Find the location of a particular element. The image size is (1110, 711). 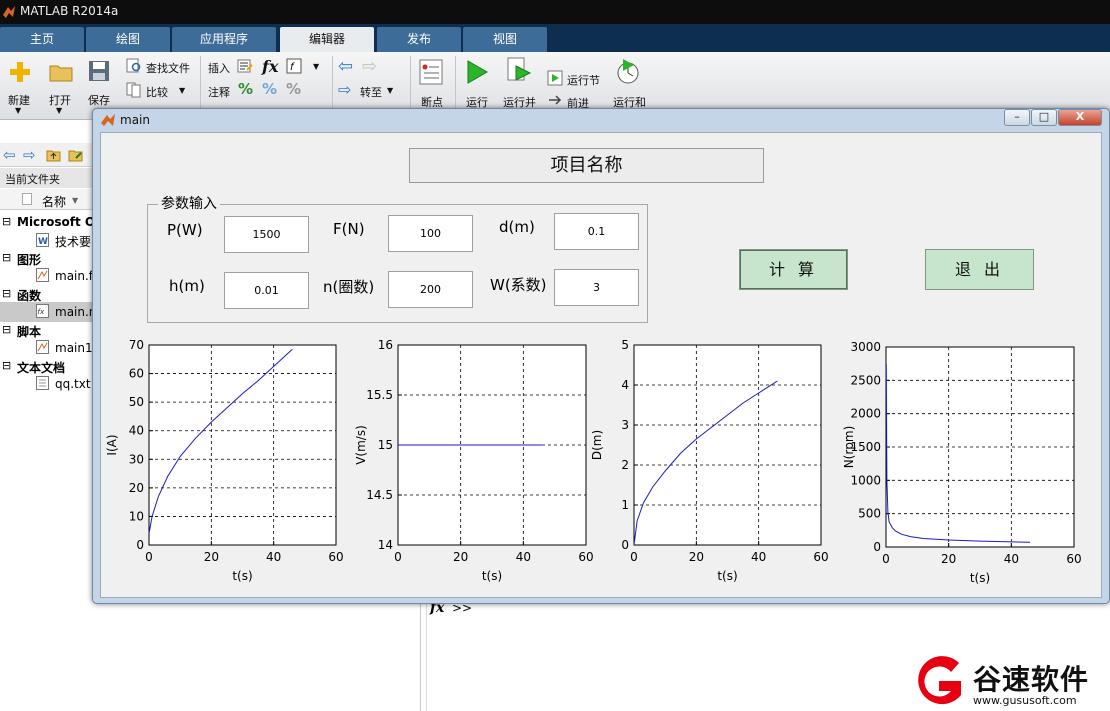

group-text-documents: 文本文档 is located at coordinates (41, 367).